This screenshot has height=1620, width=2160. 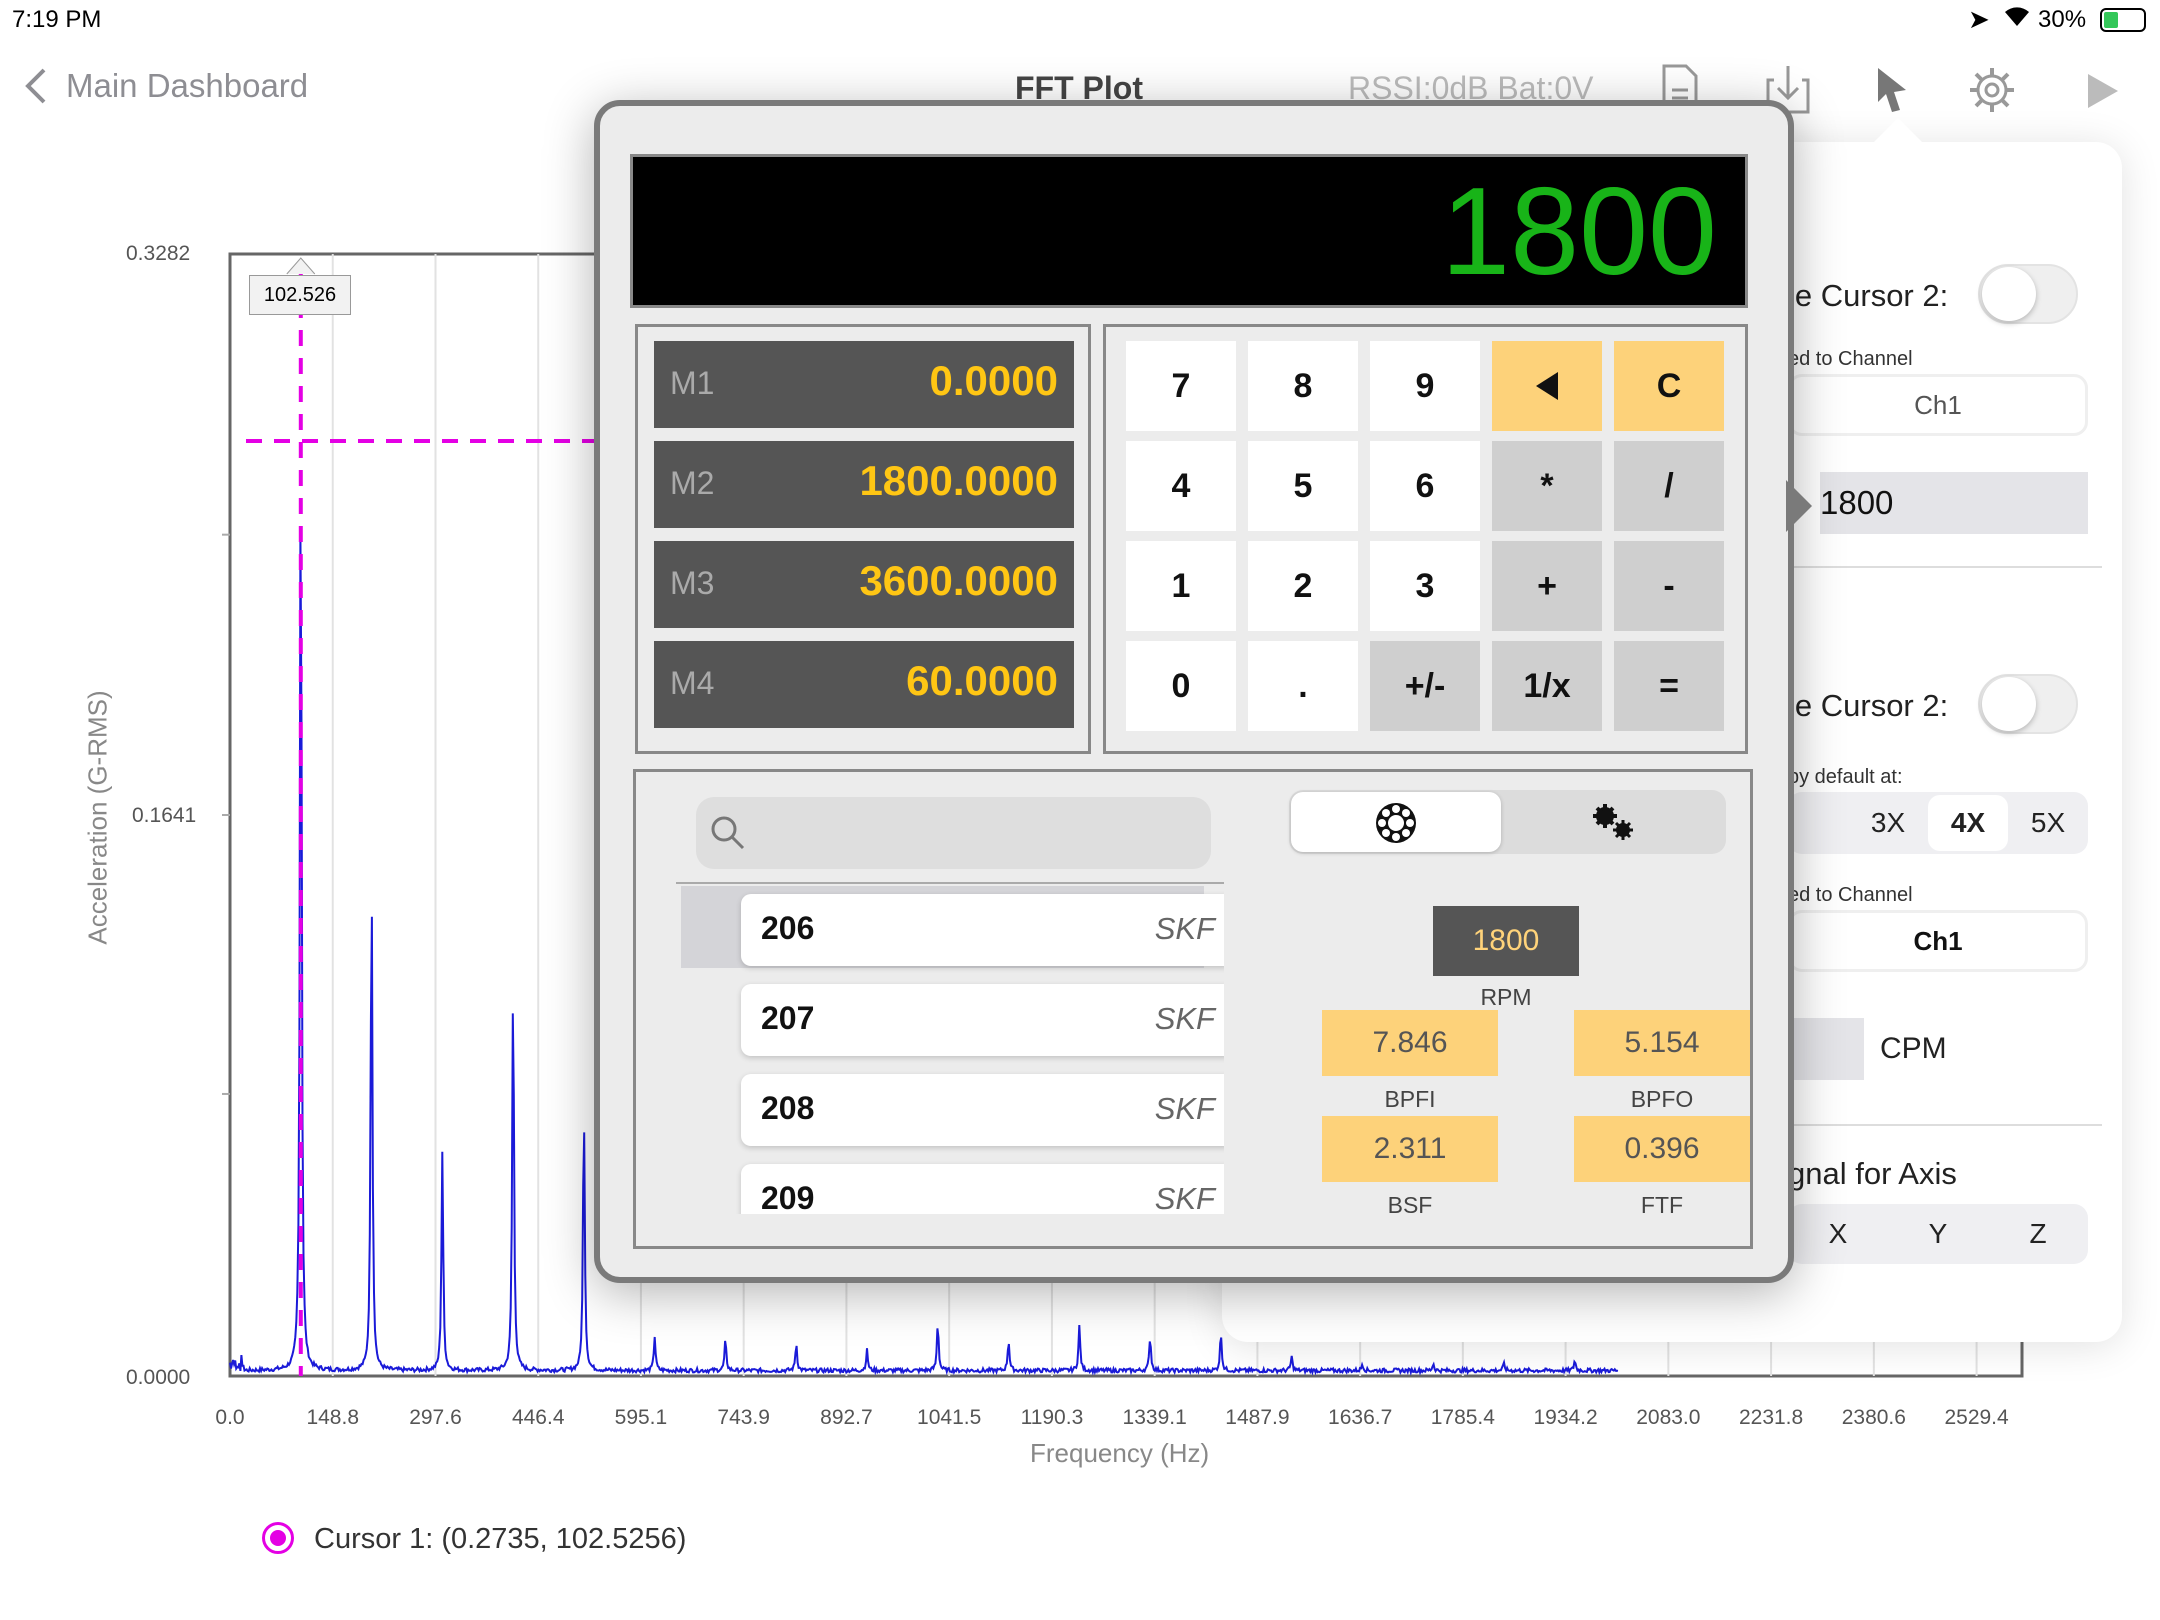 What do you see at coordinates (538, 1417) in the screenshot?
I see `x-tick-label: 446.4` at bounding box center [538, 1417].